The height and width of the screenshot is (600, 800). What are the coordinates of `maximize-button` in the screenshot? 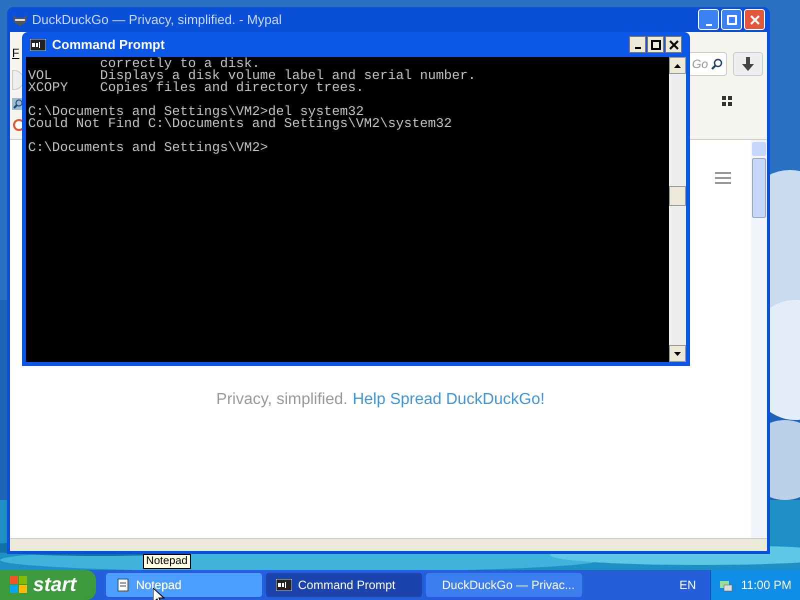 It's located at (655, 44).